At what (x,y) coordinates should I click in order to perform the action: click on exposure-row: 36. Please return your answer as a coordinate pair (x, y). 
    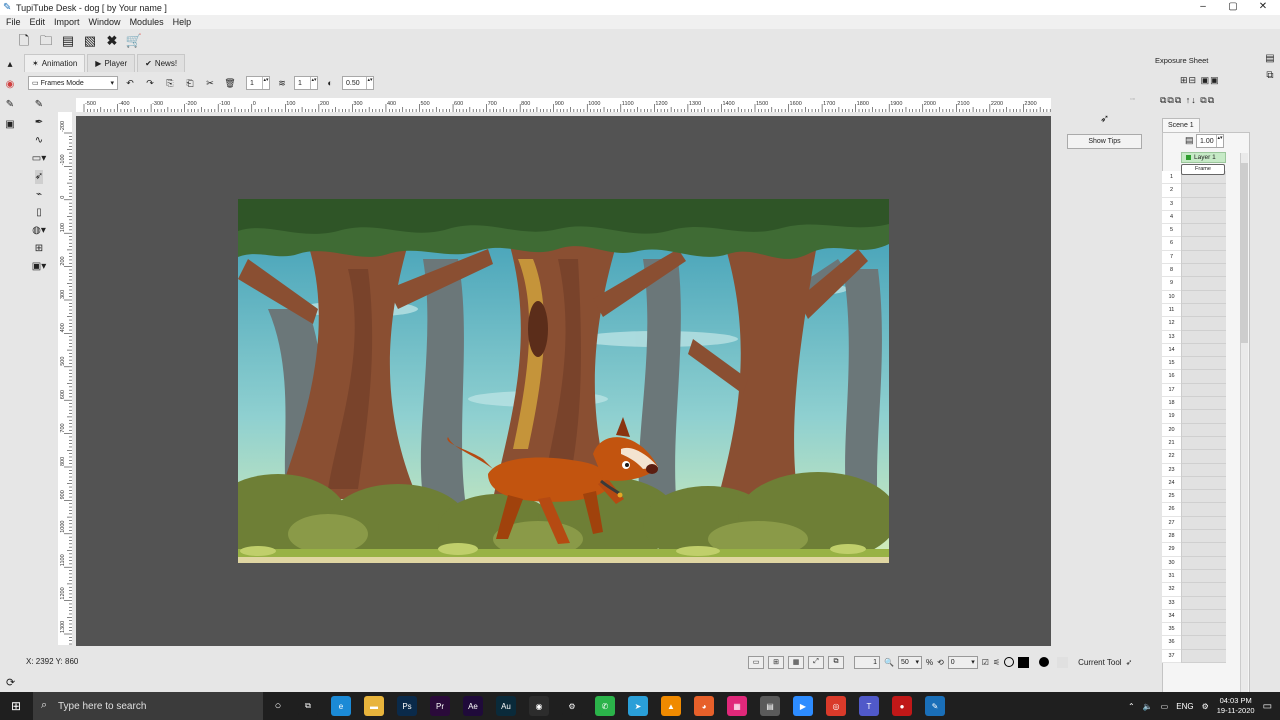
    Looking at the image, I should click on (1194, 643).